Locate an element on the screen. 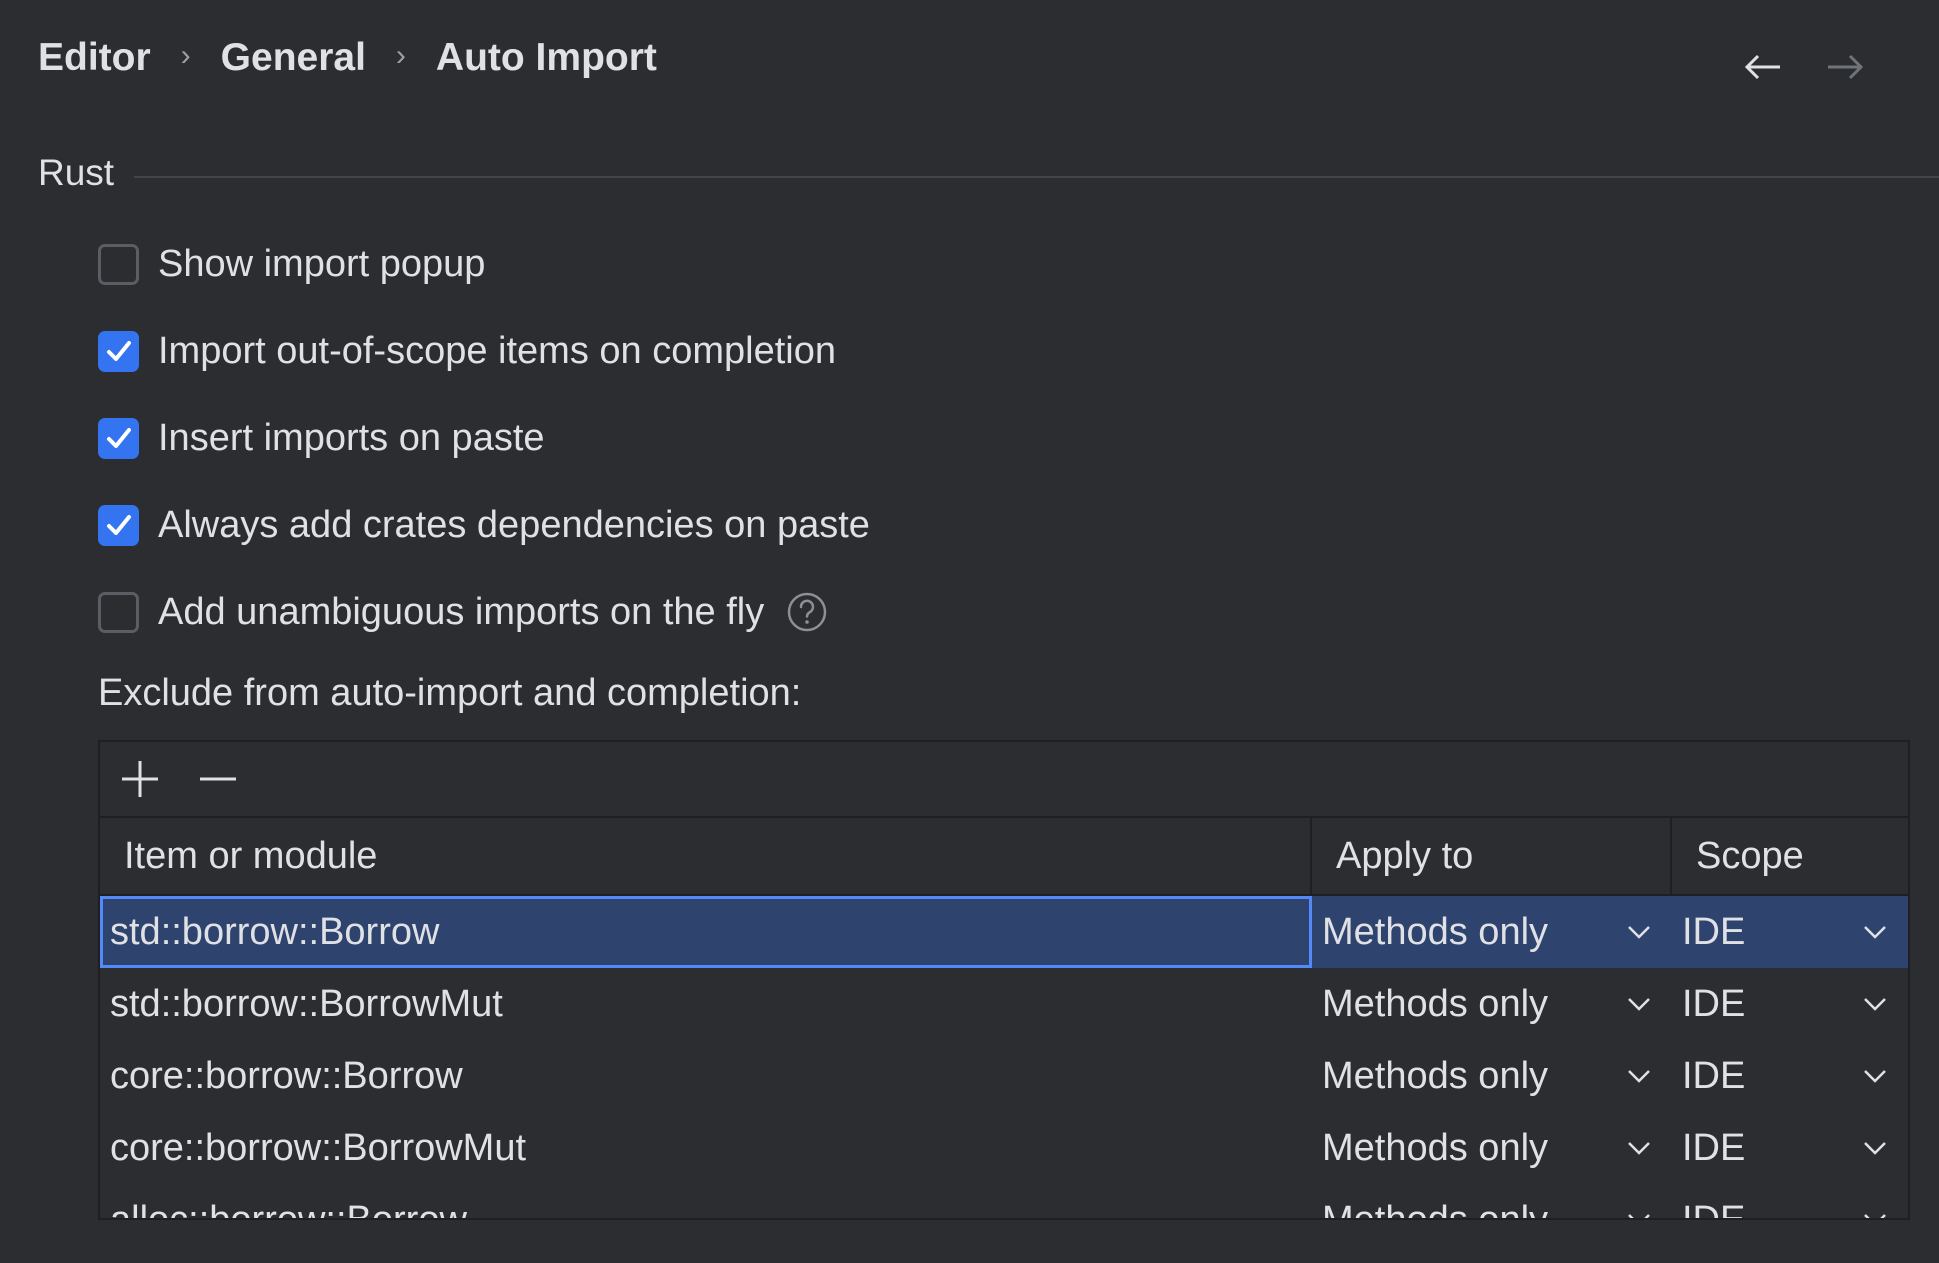  breadcrumb-auto-import: Auto Import is located at coordinates (546, 58).